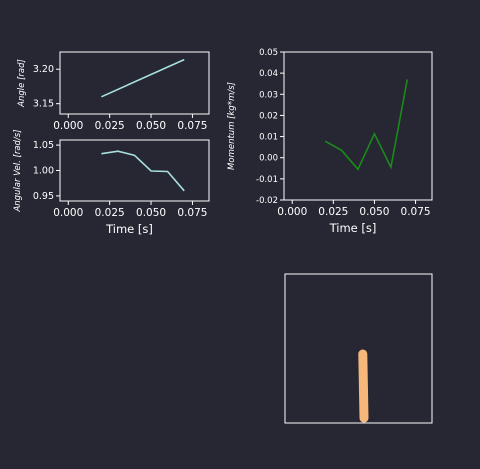 This screenshot has height=469, width=480. I want to click on angle-y-axis-label: Angle [rad], so click(22, 83).